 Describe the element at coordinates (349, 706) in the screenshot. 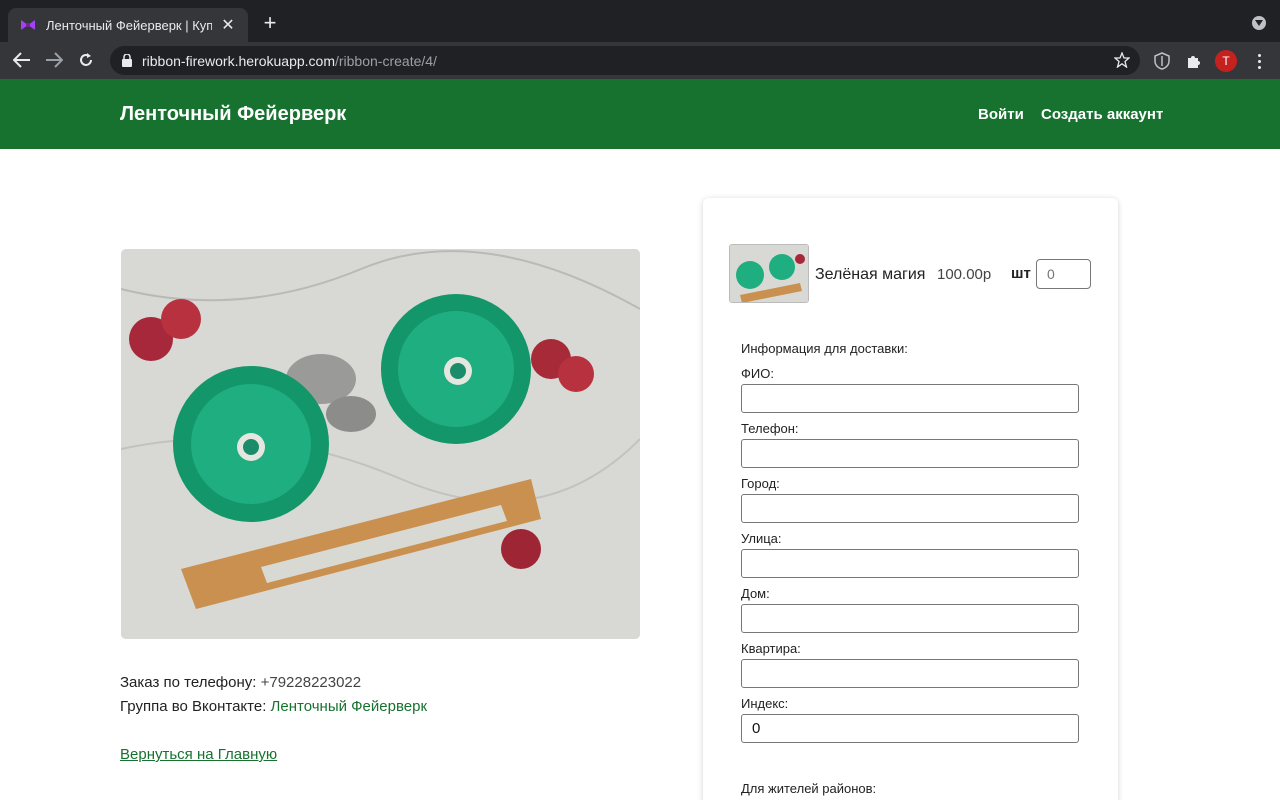

I see `vk-group-link: Ленточный Фейерверк` at that location.